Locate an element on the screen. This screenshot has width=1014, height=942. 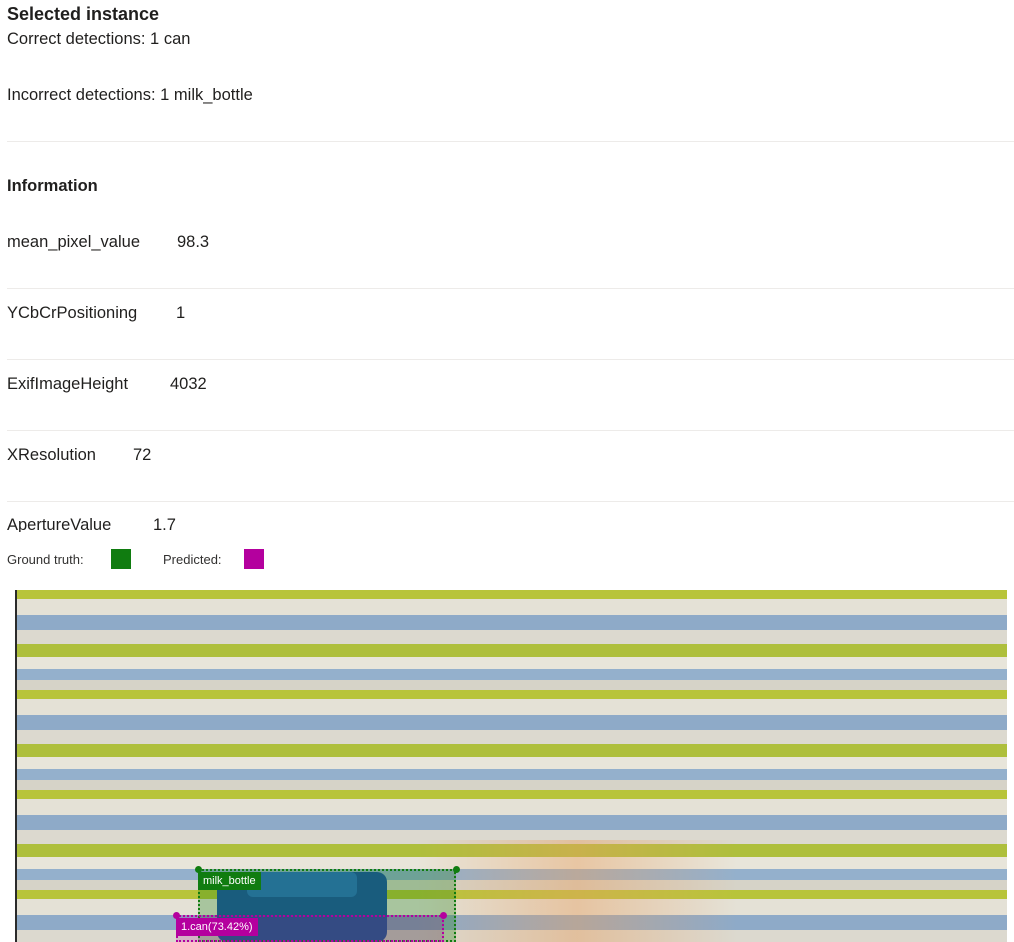
info-key: YCbCrPositioning is located at coordinates (72, 313).